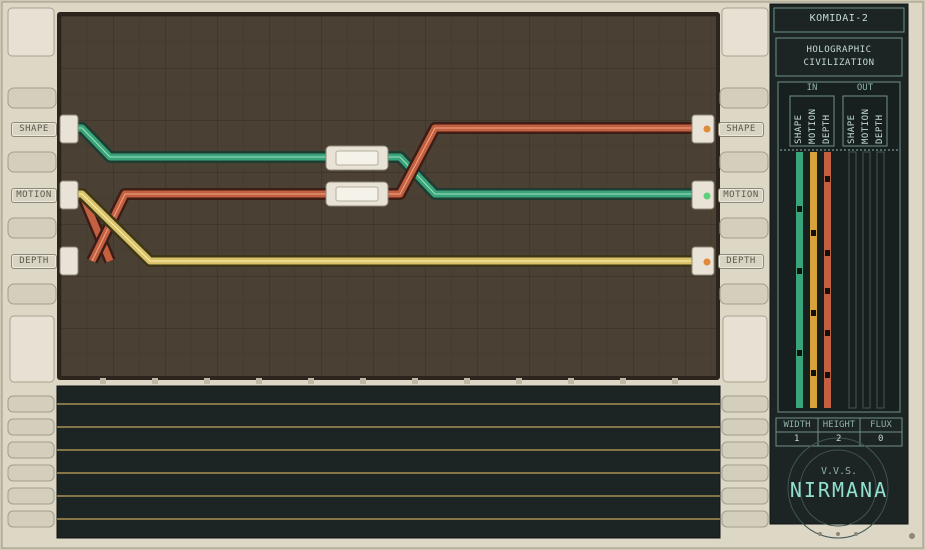 The height and width of the screenshot is (550, 925). I want to click on input-port-connector, so click(69, 195).